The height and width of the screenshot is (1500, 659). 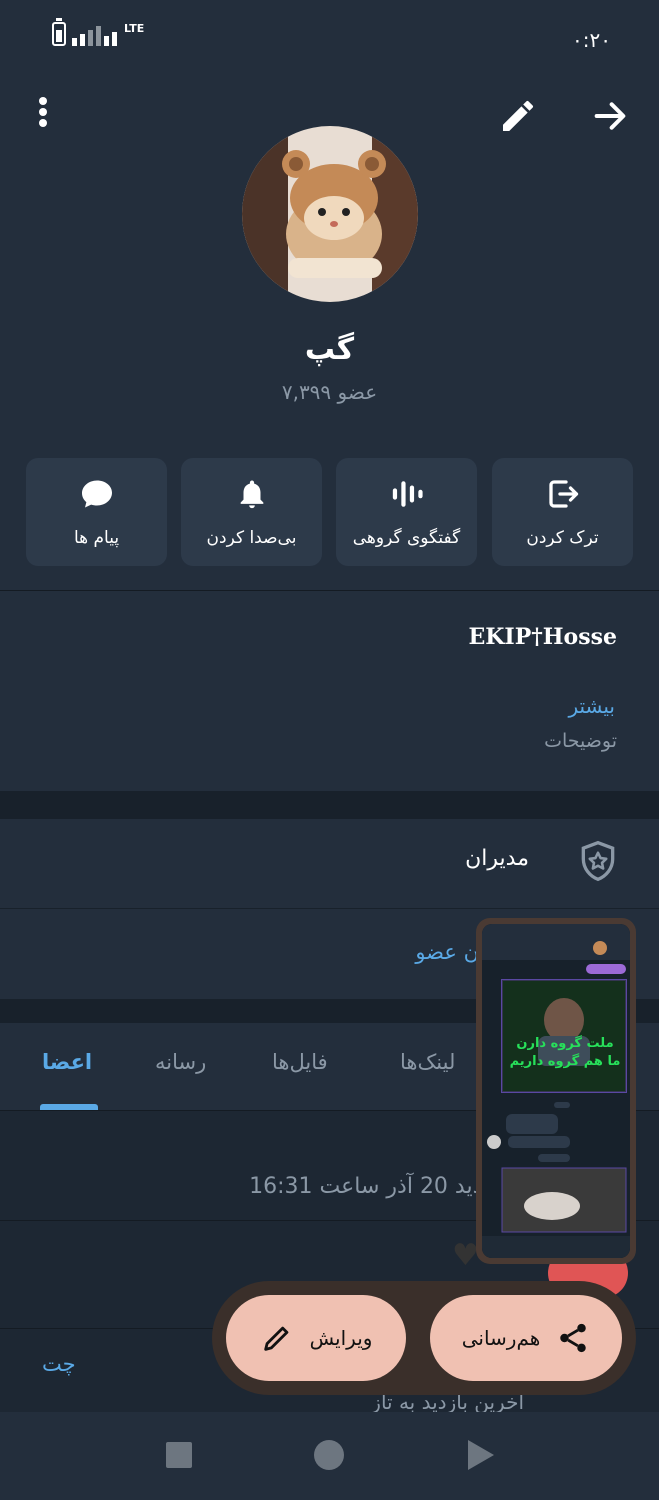 What do you see at coordinates (565, 1061) in the screenshot?
I see `meme-line-2: ما هم گروه داریم` at bounding box center [565, 1061].